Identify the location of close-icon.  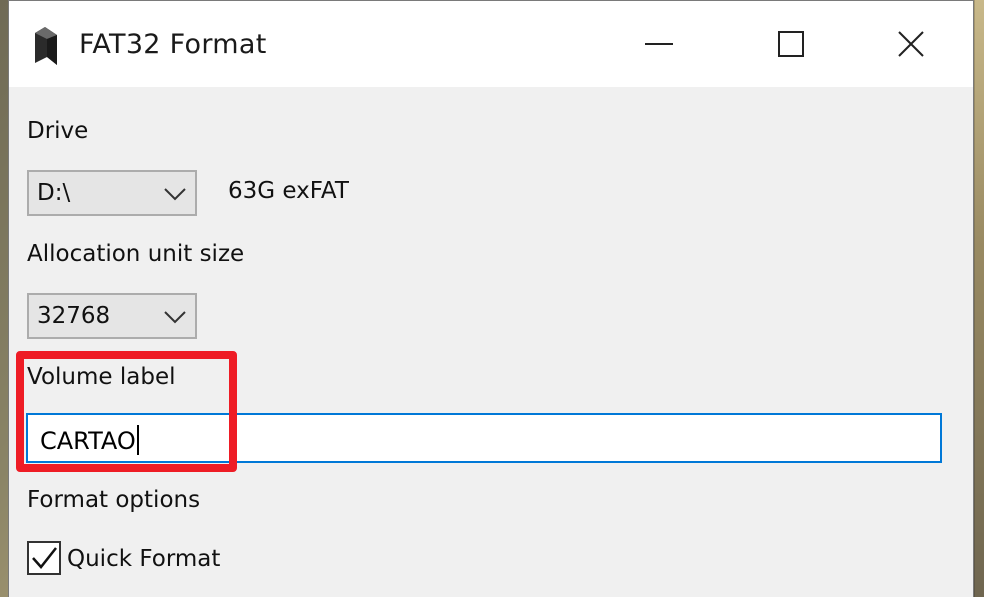
(911, 44).